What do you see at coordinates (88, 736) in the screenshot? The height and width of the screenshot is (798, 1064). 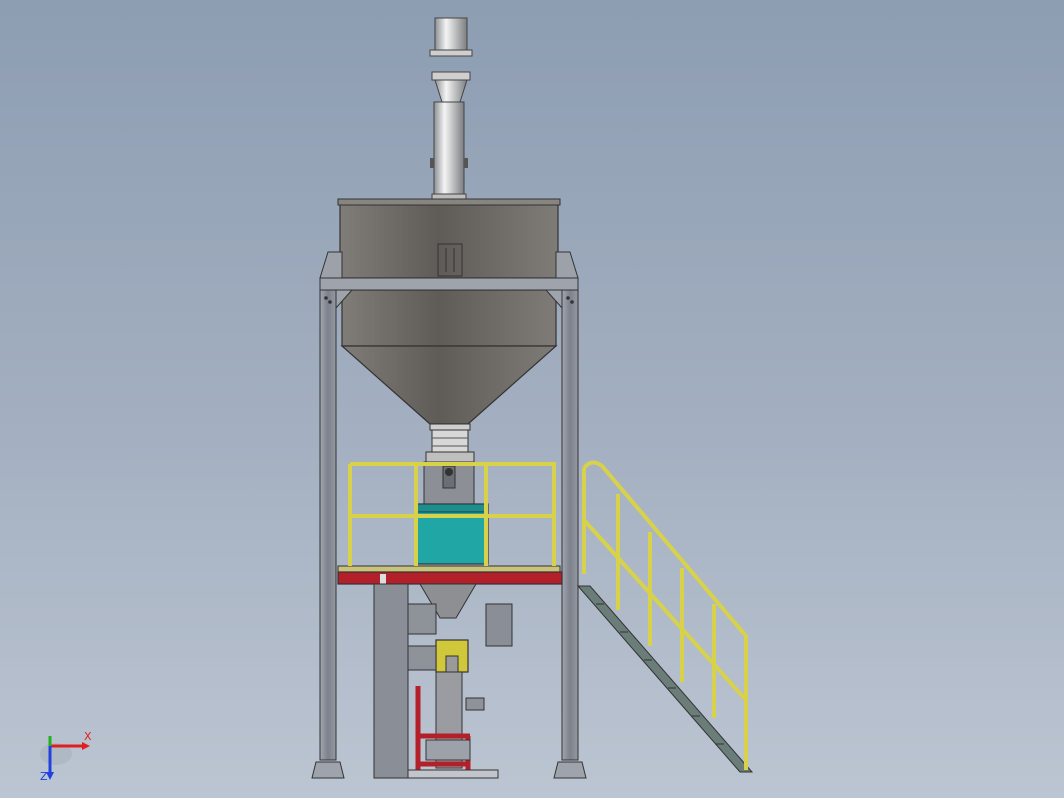 I see `x-axis-label: X` at bounding box center [88, 736].